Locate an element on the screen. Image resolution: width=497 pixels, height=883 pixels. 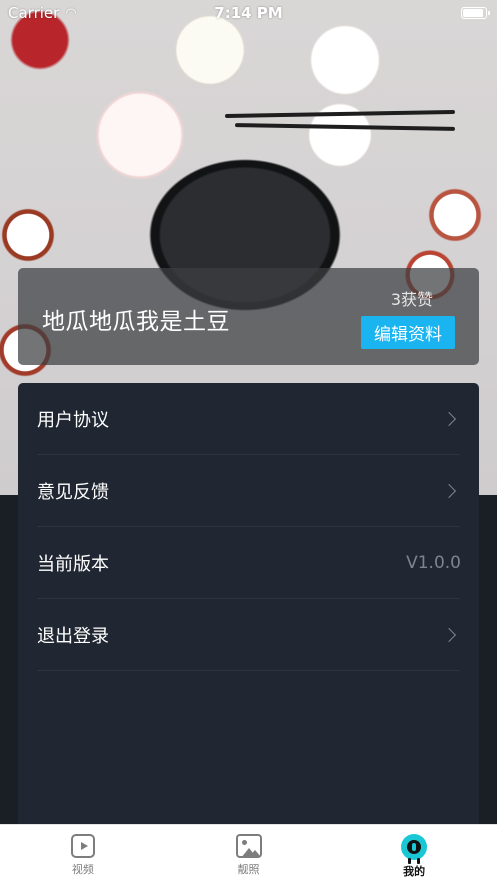
status-bar: Carrier ◠ 7:14 PM is located at coordinates (248, 13).